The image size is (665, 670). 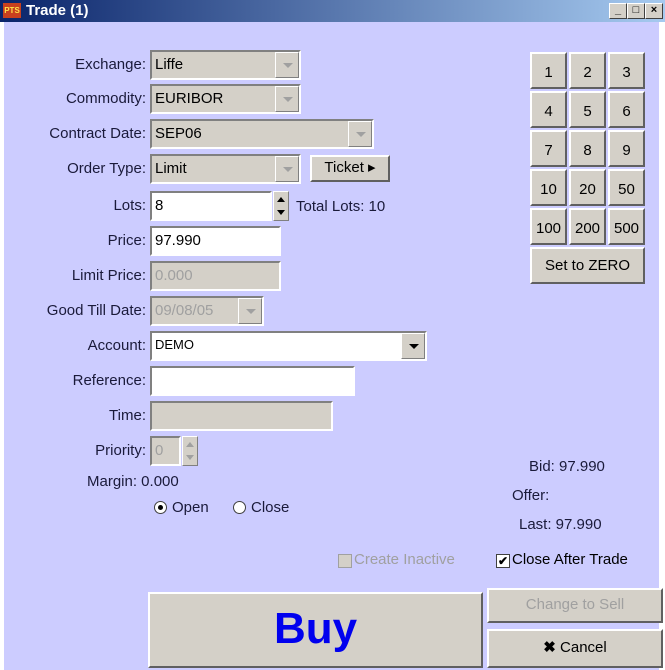 I want to click on numpad-key-100: 100, so click(x=548, y=226).